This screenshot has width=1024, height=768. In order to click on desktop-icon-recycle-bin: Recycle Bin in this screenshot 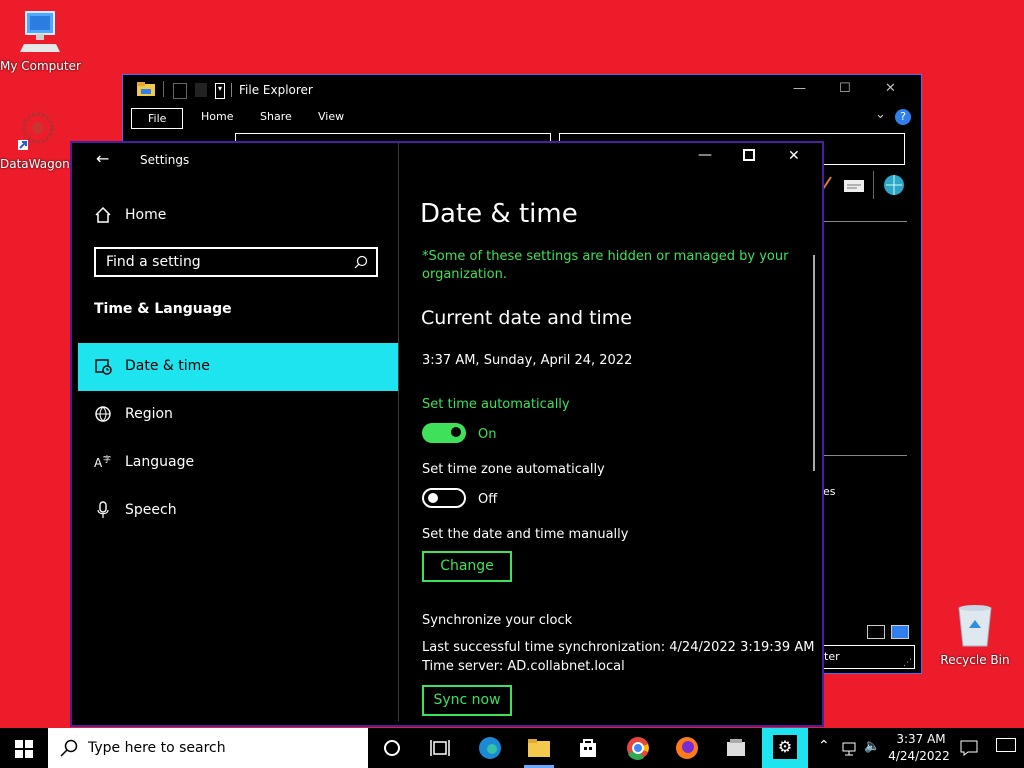, I will do `click(975, 635)`.